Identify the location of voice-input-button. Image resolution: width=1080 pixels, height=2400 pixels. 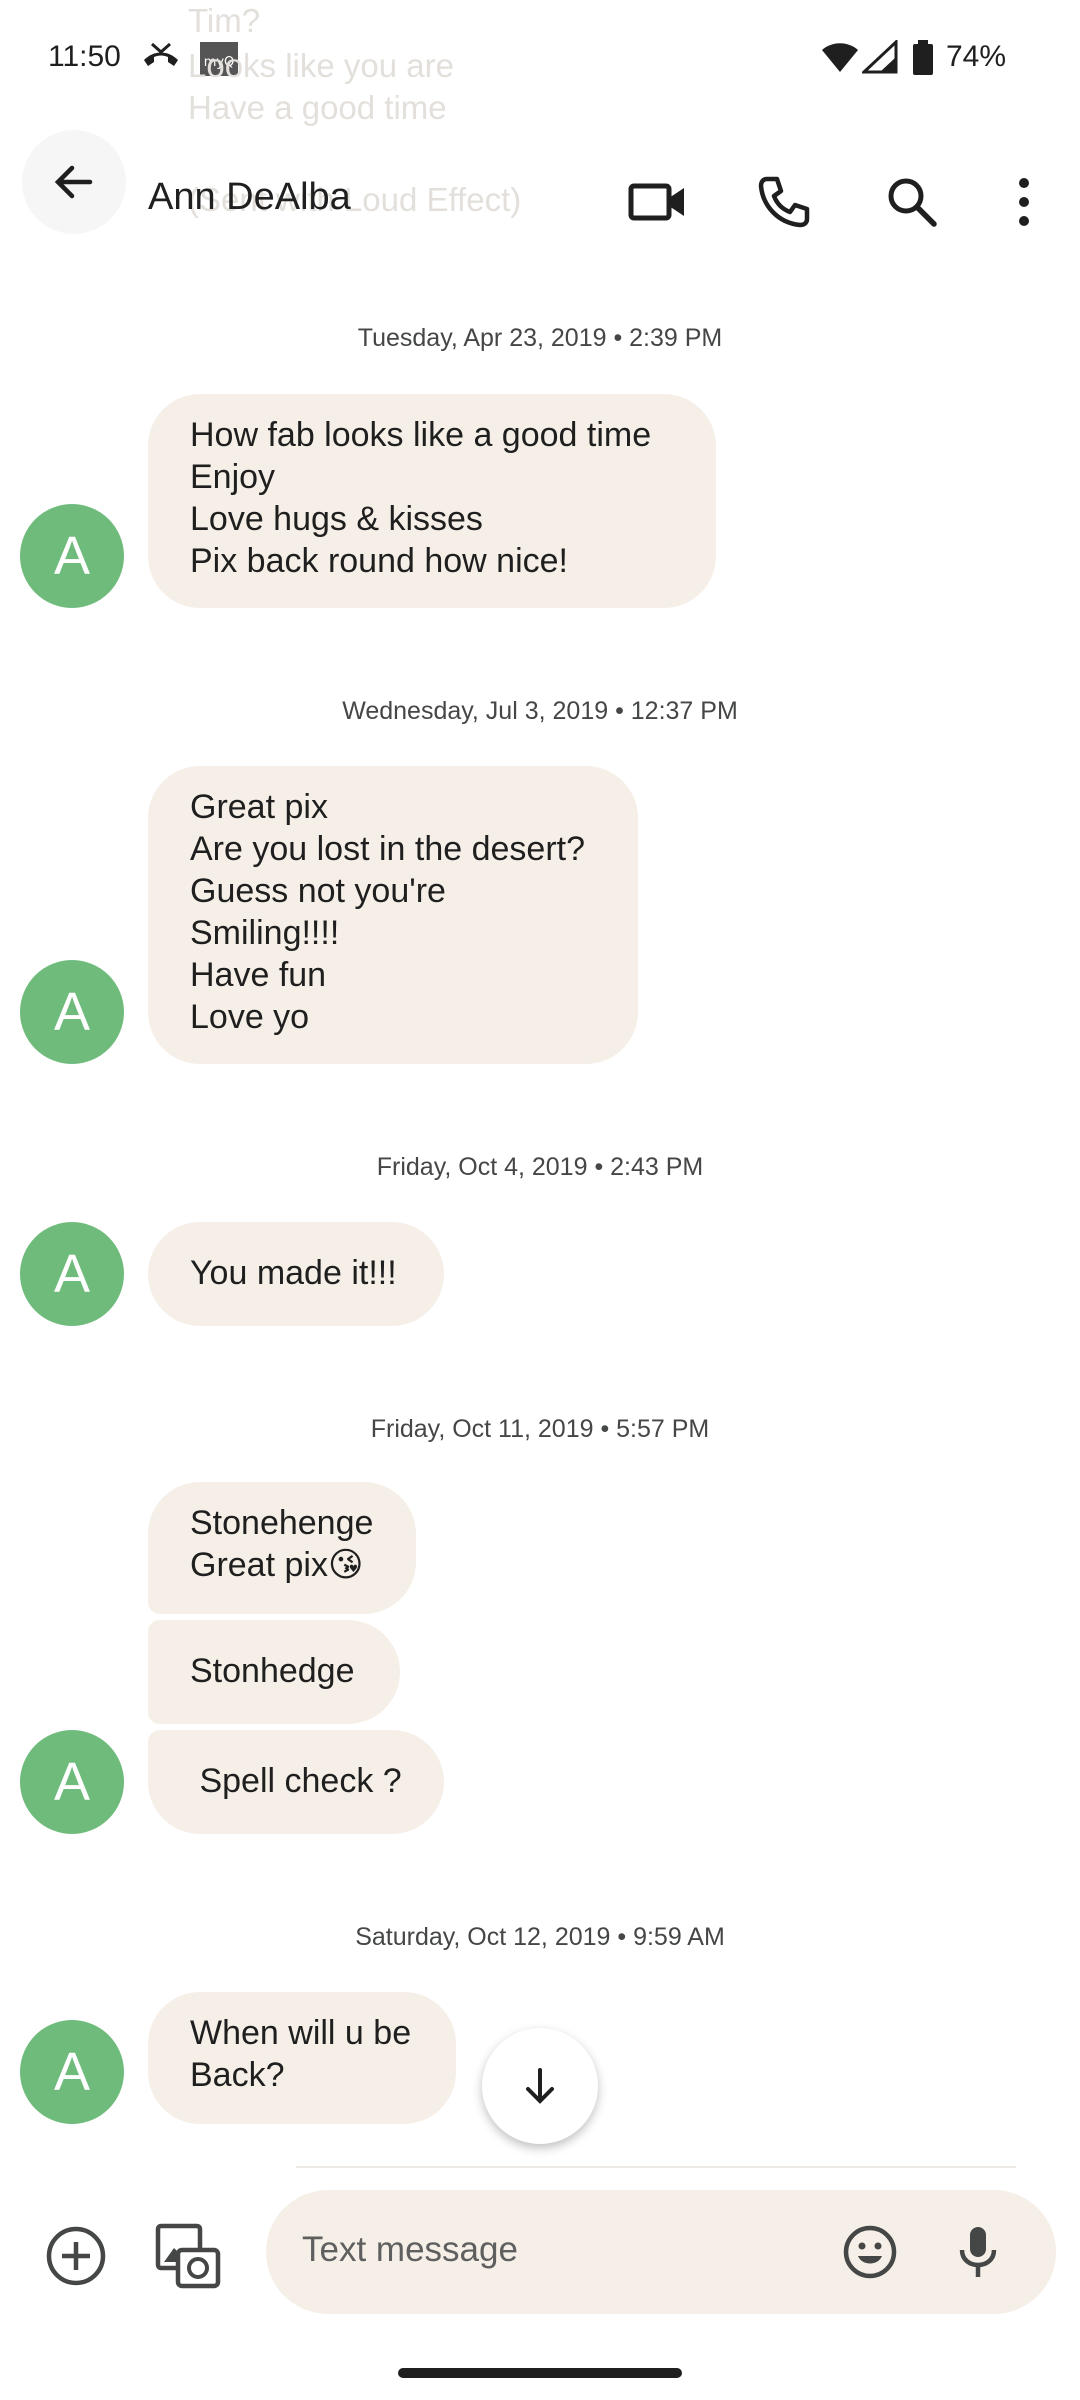
(978, 2252).